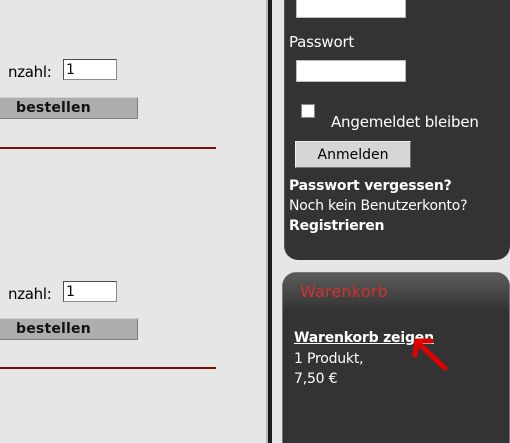 The height and width of the screenshot is (443, 510). What do you see at coordinates (353, 154) in the screenshot?
I see `login-button: Anmelden` at bounding box center [353, 154].